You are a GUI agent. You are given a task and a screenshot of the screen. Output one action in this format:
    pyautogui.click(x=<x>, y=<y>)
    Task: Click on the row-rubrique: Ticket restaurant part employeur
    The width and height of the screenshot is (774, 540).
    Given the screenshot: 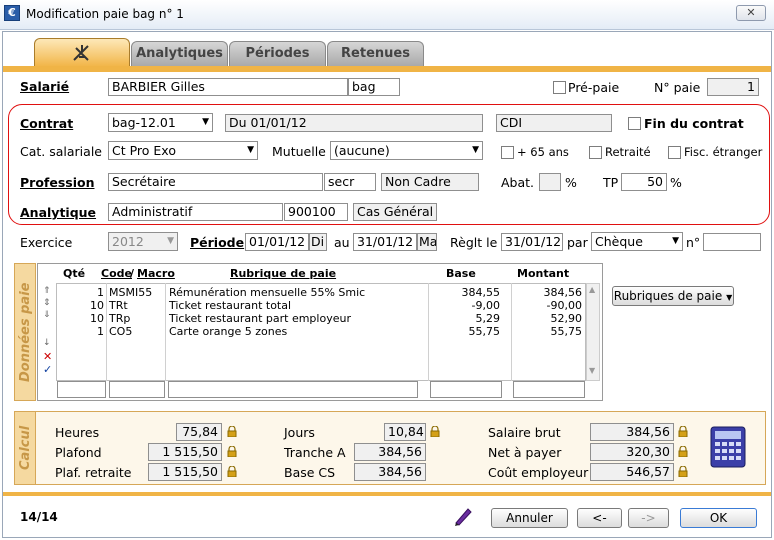 What is the action you would take?
    pyautogui.click(x=260, y=318)
    